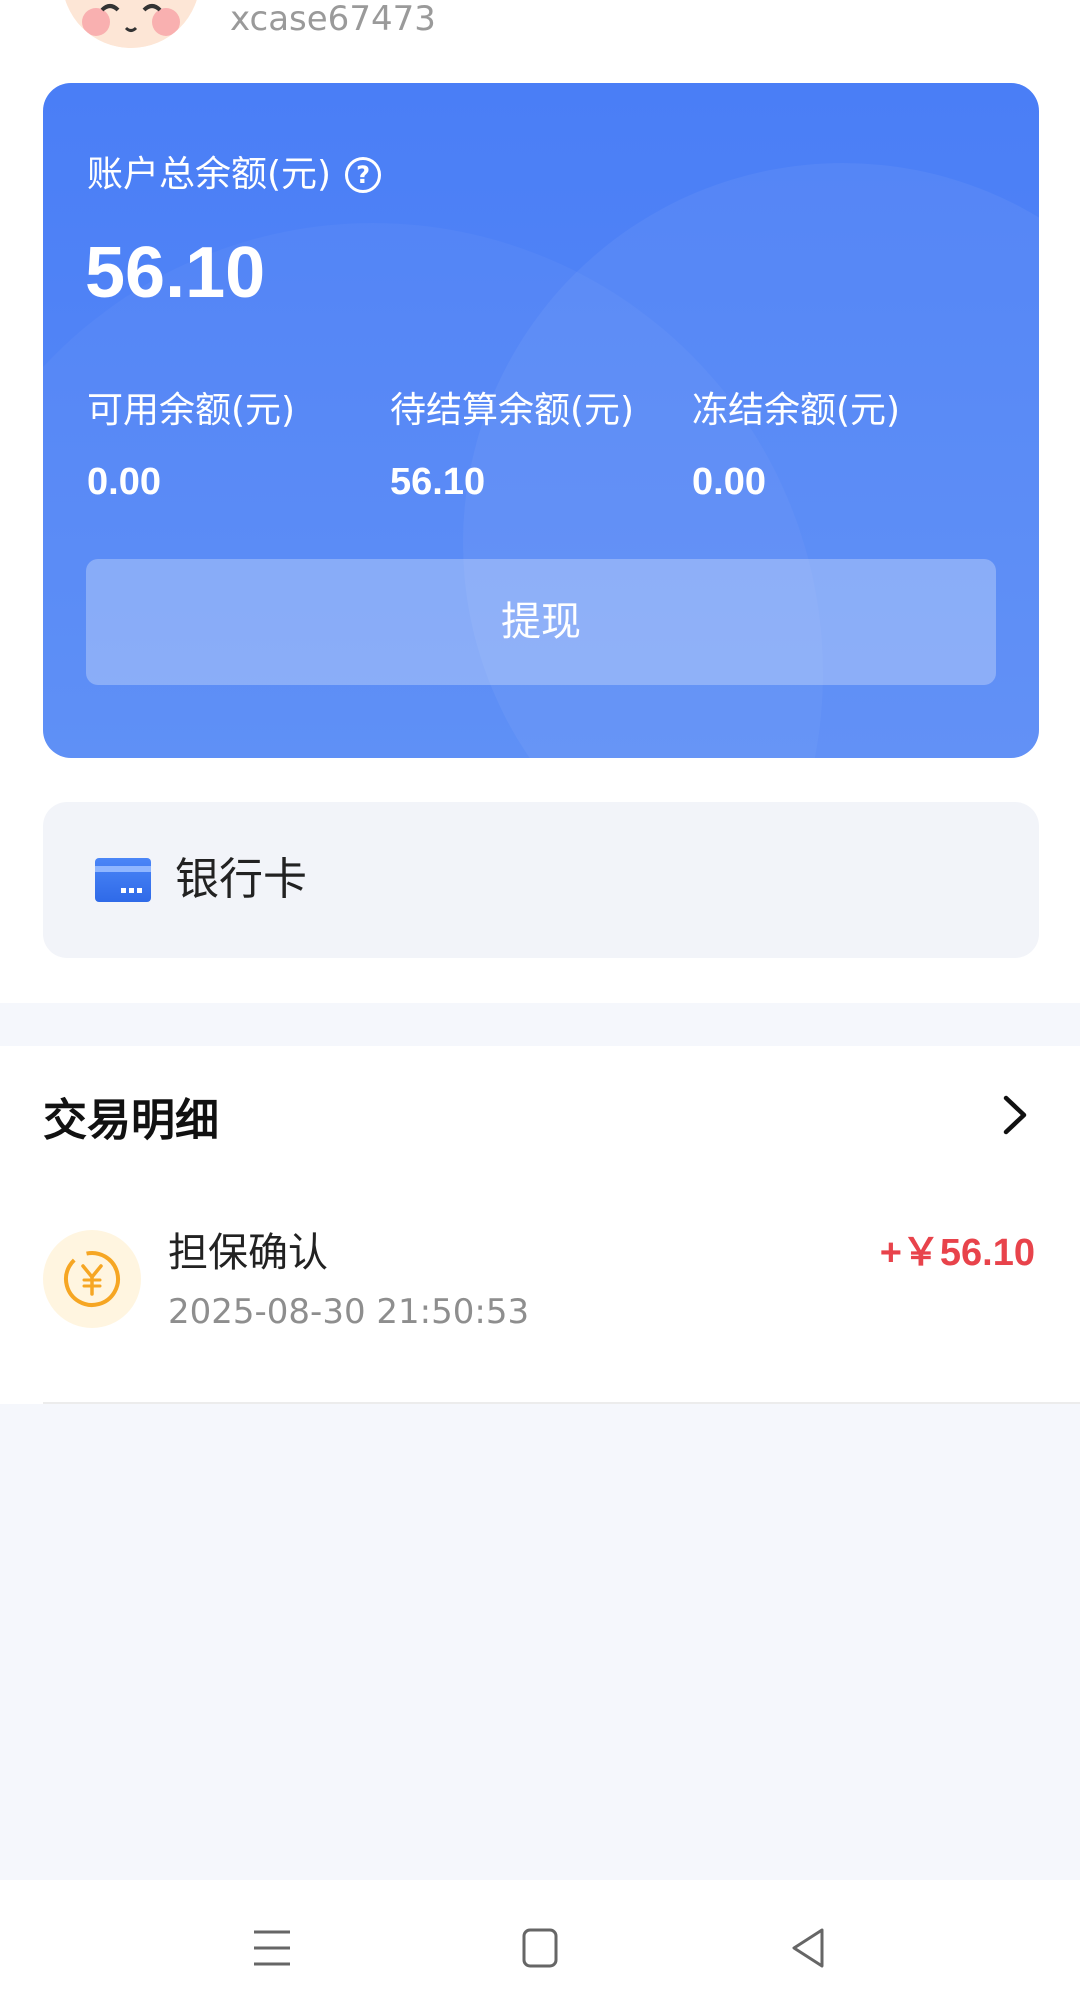 Image resolution: width=1080 pixels, height=2011 pixels. Describe the element at coordinates (175, 273) in the screenshot. I see `total-balance-value: 56.10` at that location.